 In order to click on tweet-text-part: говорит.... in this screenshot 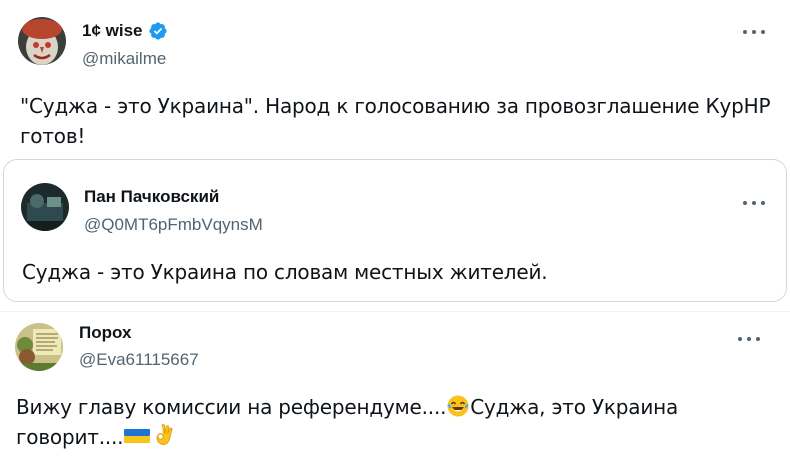, I will do `click(70, 437)`.